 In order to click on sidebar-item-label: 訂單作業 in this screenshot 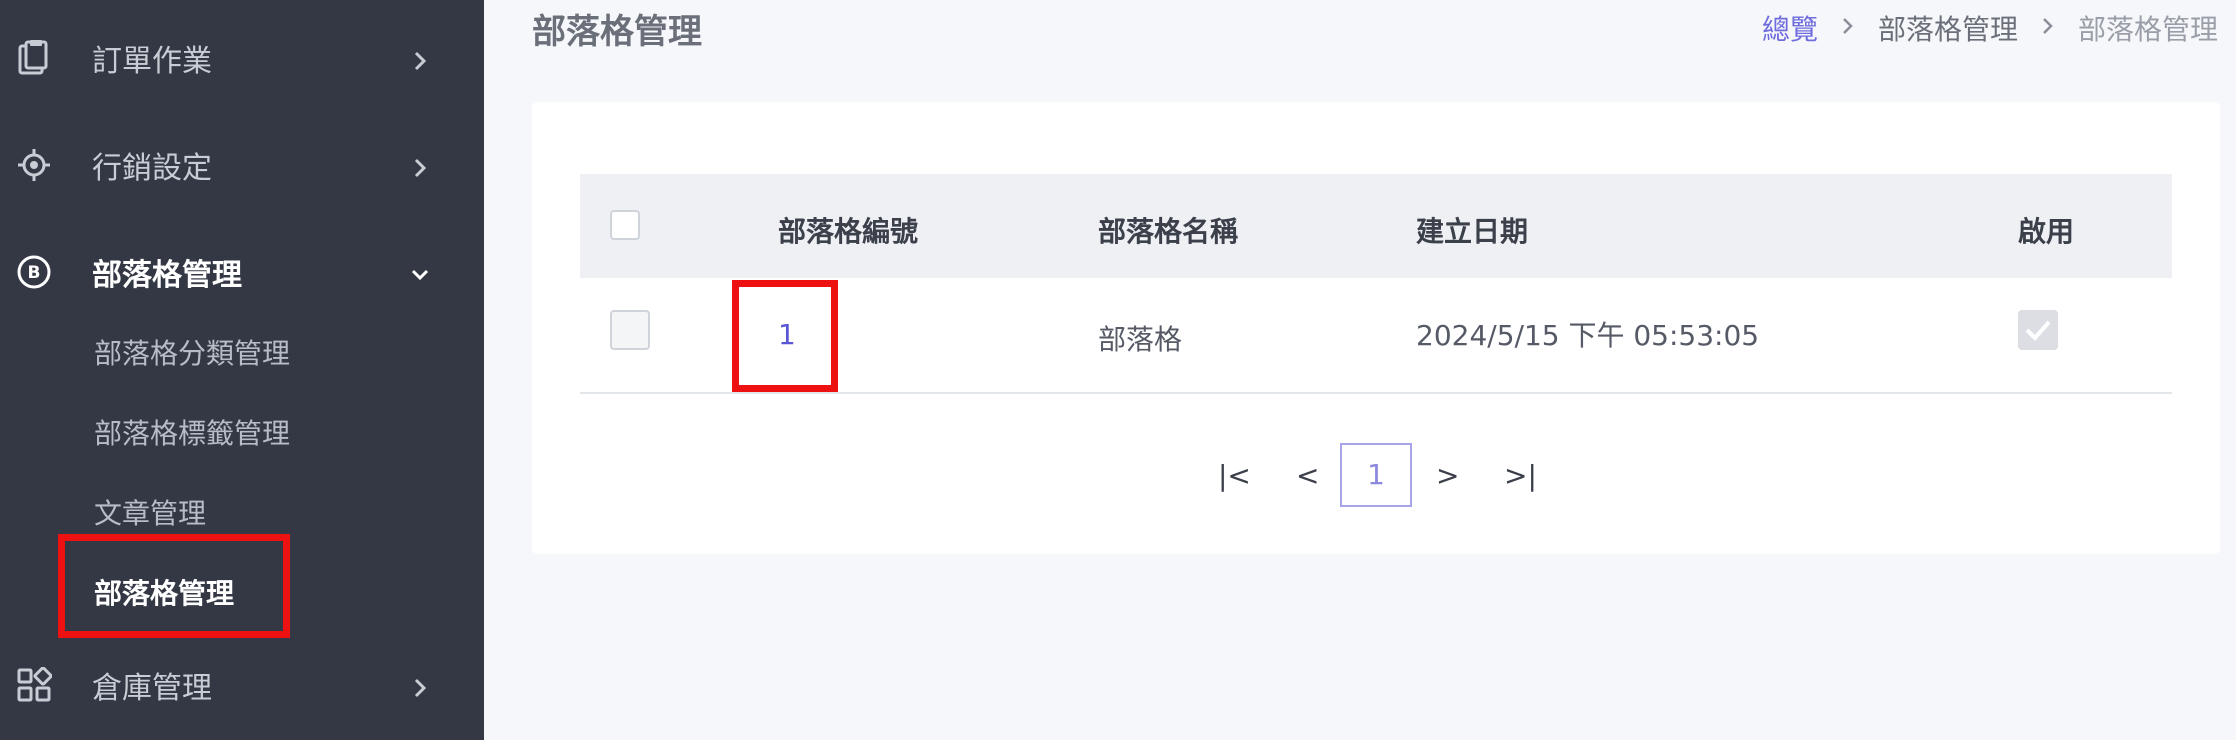, I will do `click(152, 61)`.